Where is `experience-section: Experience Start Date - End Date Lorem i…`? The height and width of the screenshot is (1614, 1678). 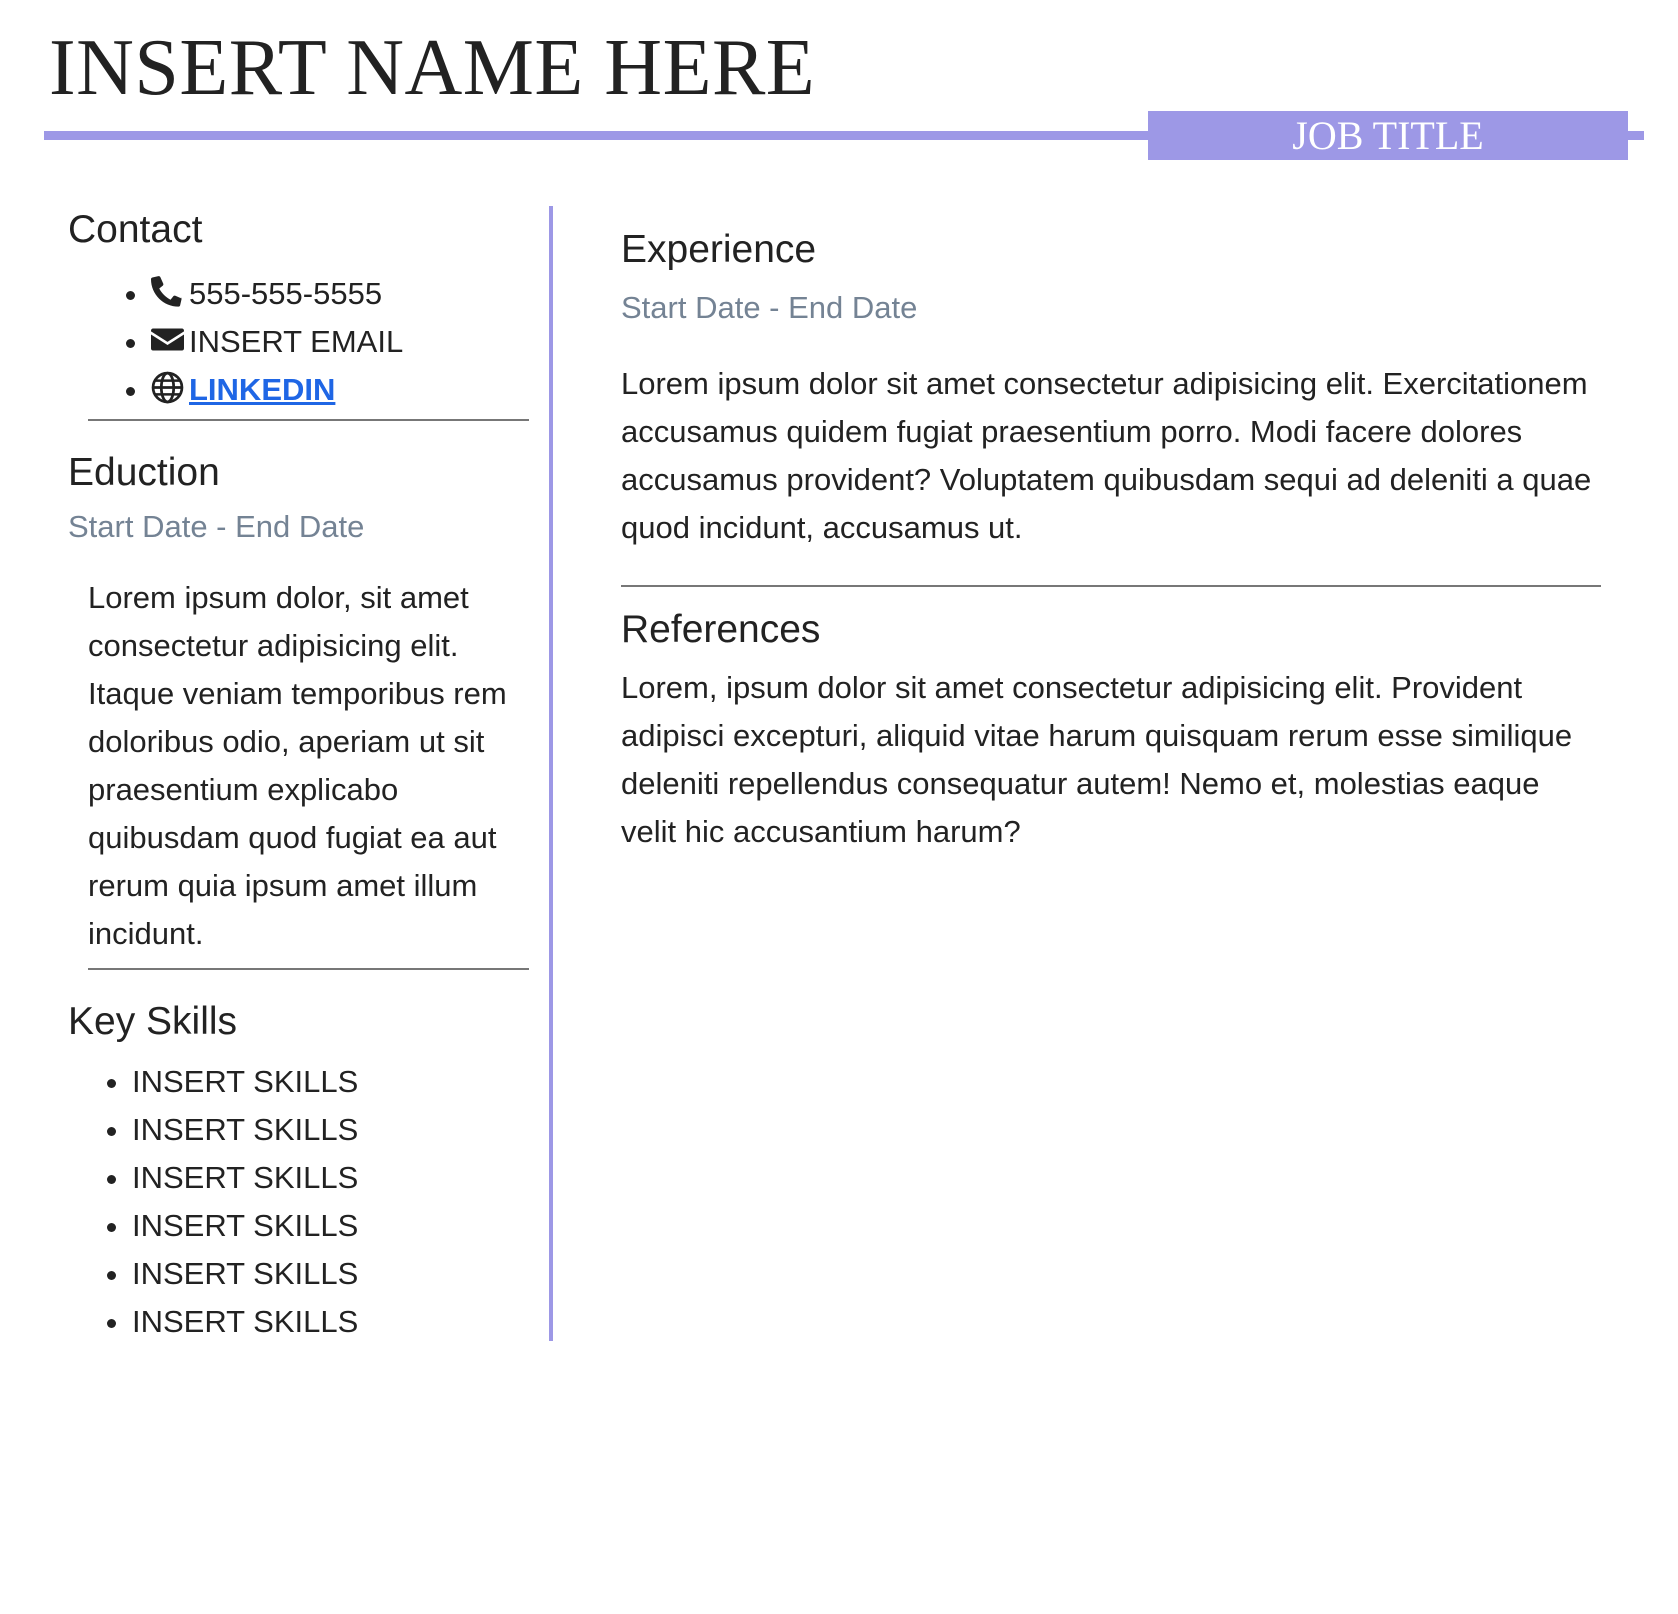 experience-section: Experience Start Date - End Date Lorem i… is located at coordinates (1111, 403).